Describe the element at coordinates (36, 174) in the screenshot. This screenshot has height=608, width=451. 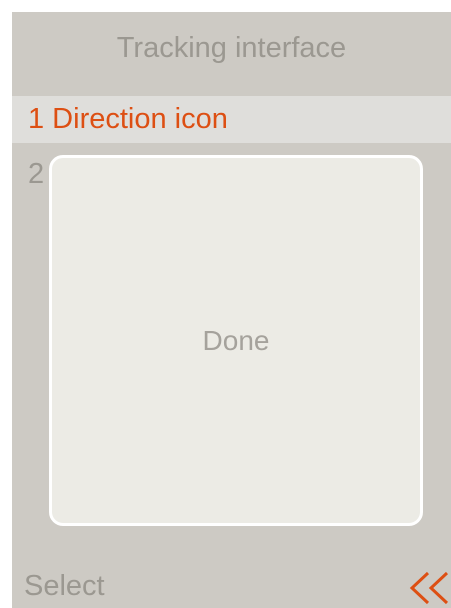
I see `menu-item-label: 2` at that location.